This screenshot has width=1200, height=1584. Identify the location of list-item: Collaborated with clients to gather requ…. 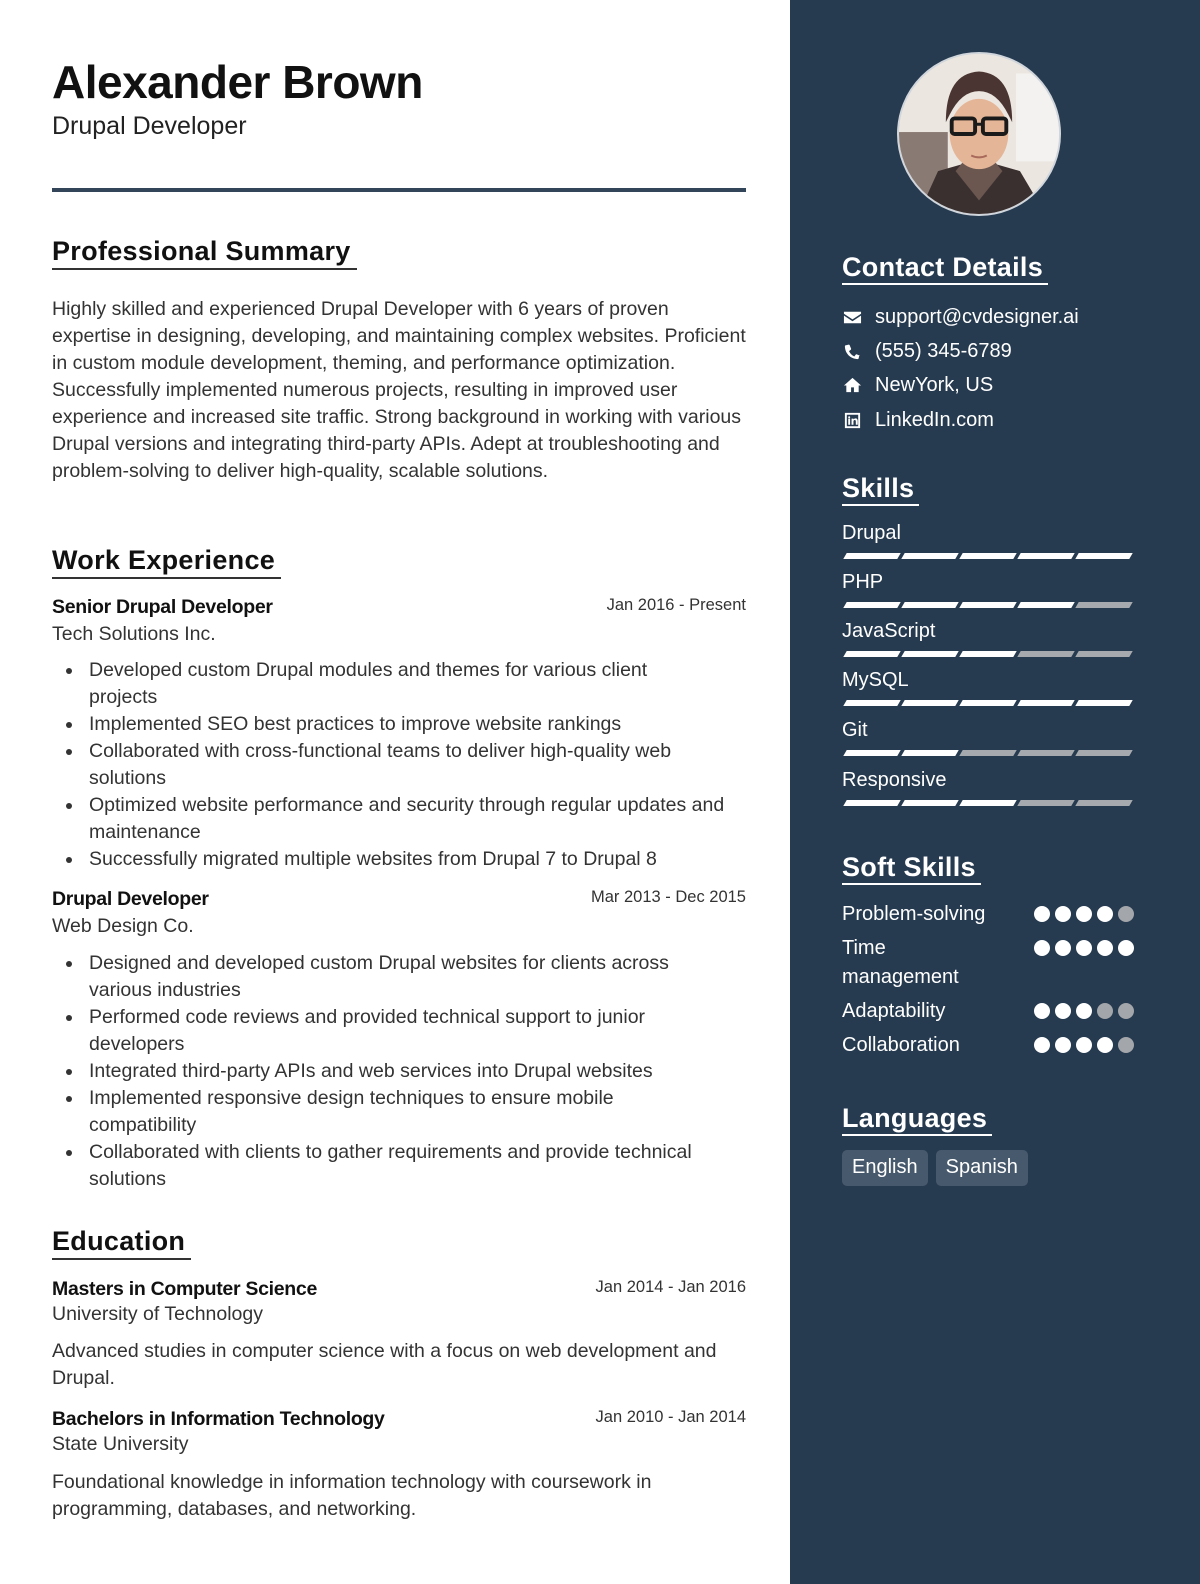
(399, 1166).